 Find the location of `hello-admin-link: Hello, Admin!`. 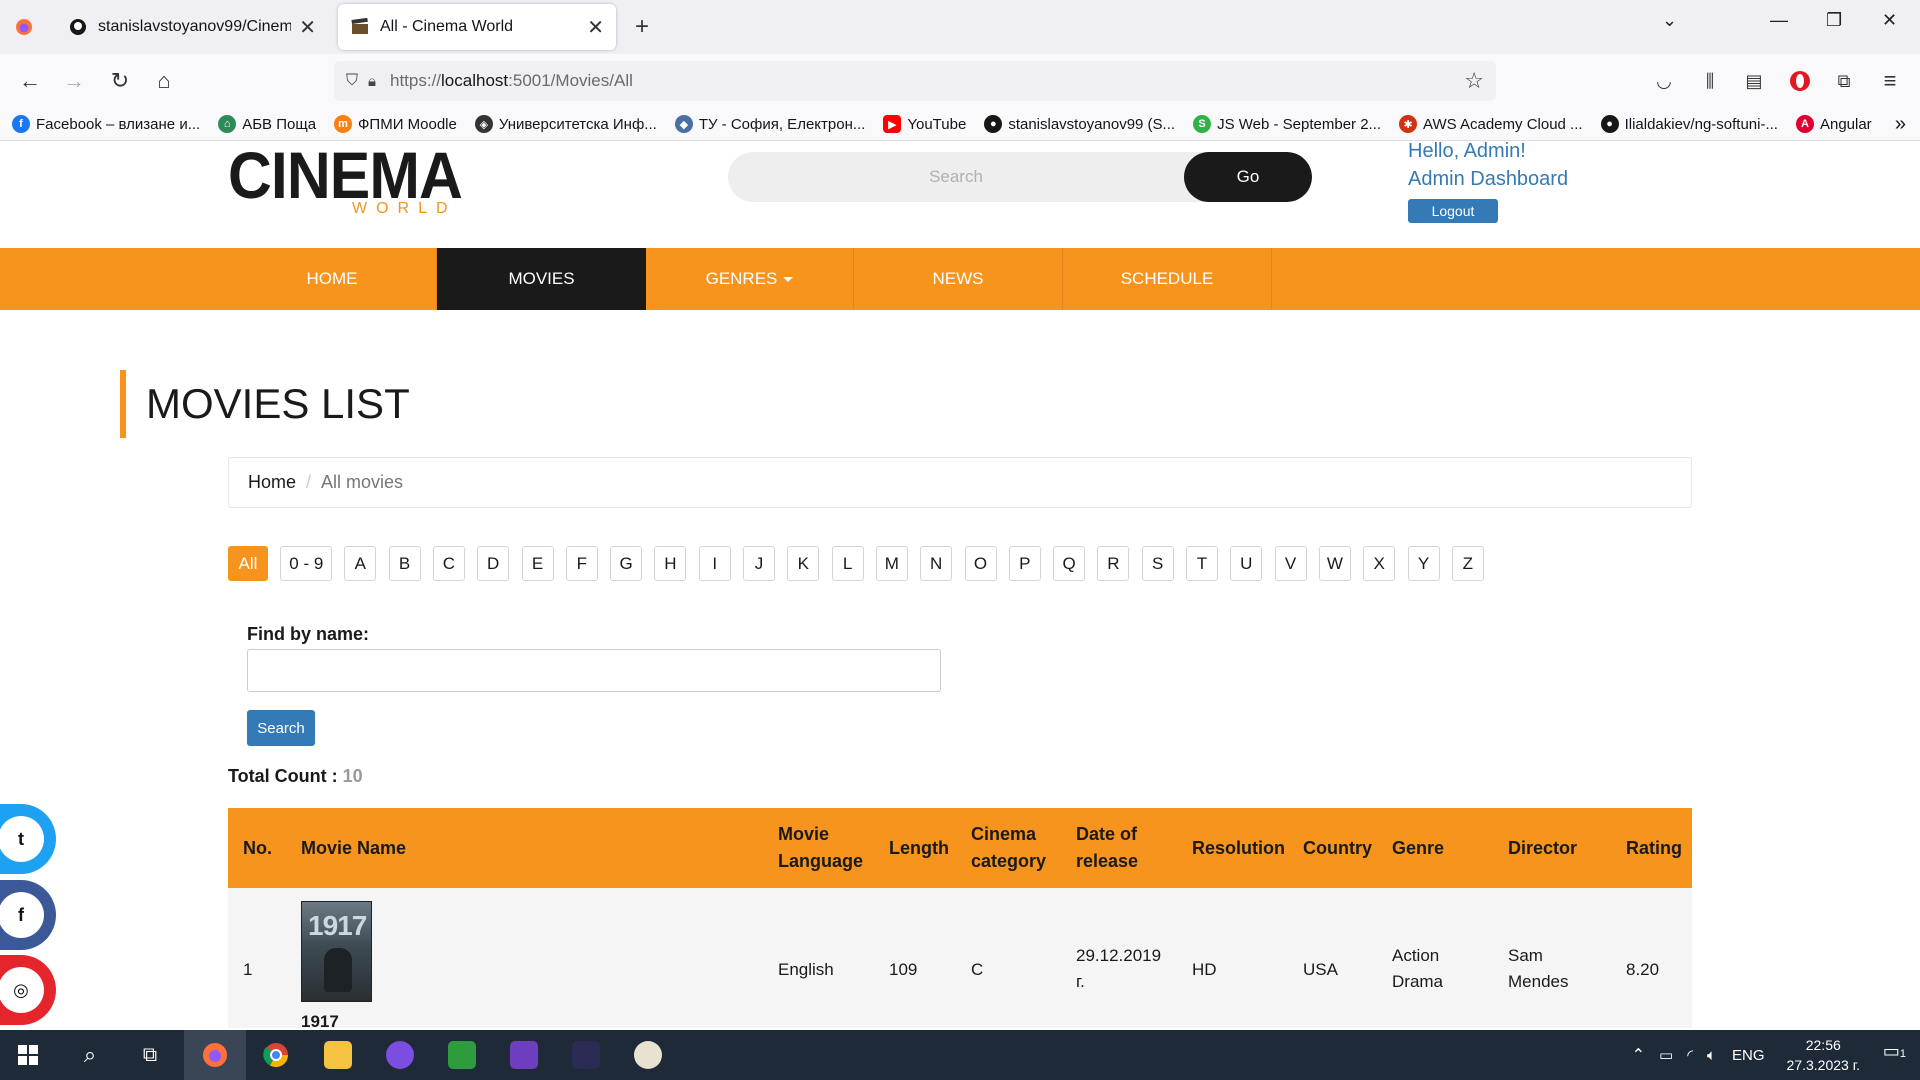

hello-admin-link: Hello, Admin! is located at coordinates (1467, 151).